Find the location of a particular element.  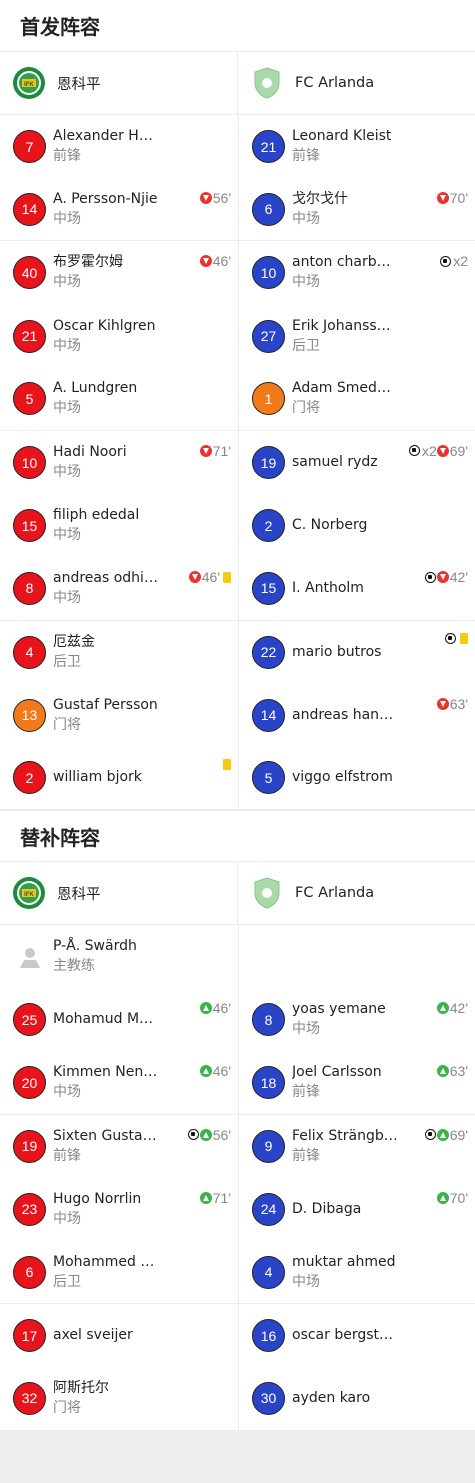

shirt-number-badge: 16 is located at coordinates (268, 1336).